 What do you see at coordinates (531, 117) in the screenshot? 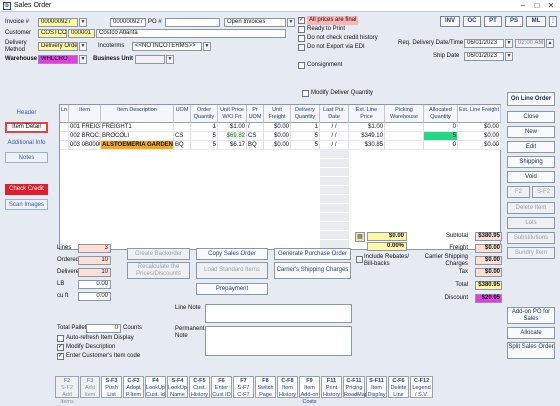
I see `close-button: Close` at bounding box center [531, 117].